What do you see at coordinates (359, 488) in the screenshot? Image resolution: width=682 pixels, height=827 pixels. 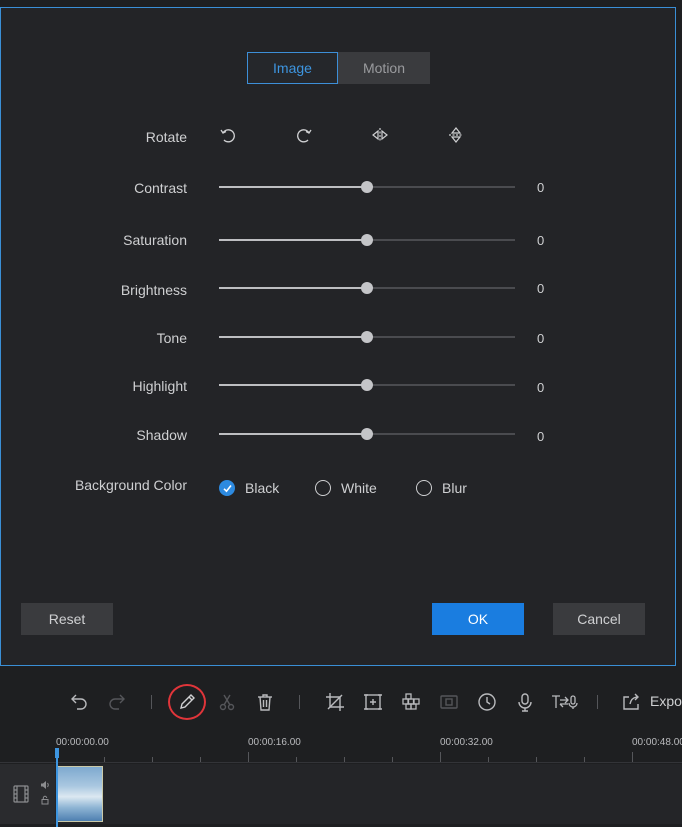 I see `radio-white-label: White` at bounding box center [359, 488].